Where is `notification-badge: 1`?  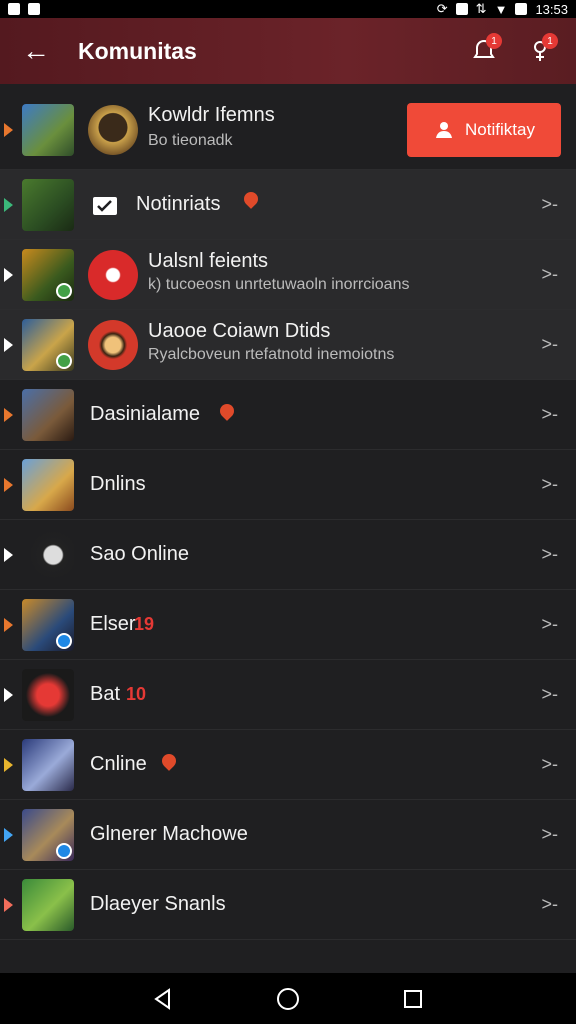
notification-badge: 1 is located at coordinates (494, 41).